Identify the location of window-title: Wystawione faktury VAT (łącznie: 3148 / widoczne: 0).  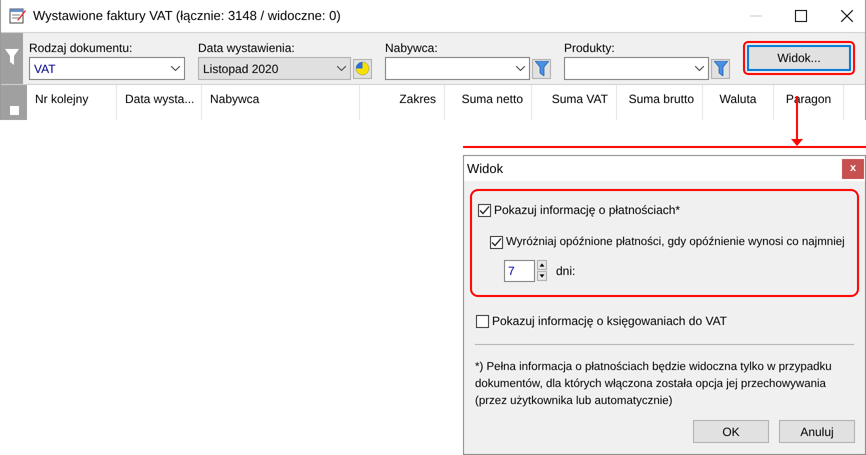
(187, 16).